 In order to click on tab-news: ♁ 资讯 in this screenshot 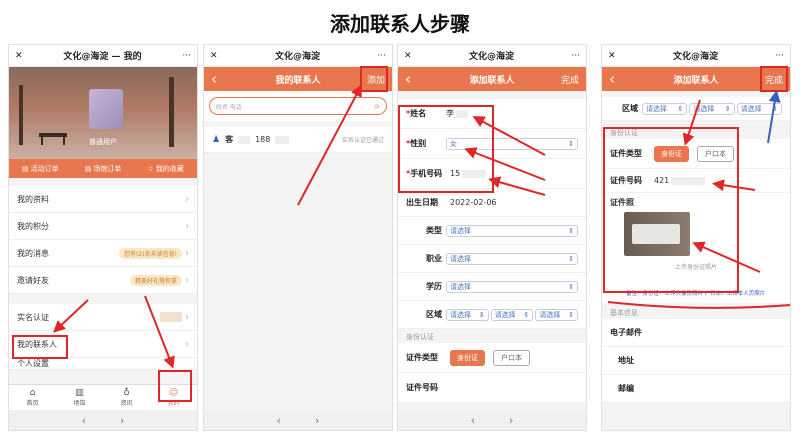, I will do `click(126, 397)`.